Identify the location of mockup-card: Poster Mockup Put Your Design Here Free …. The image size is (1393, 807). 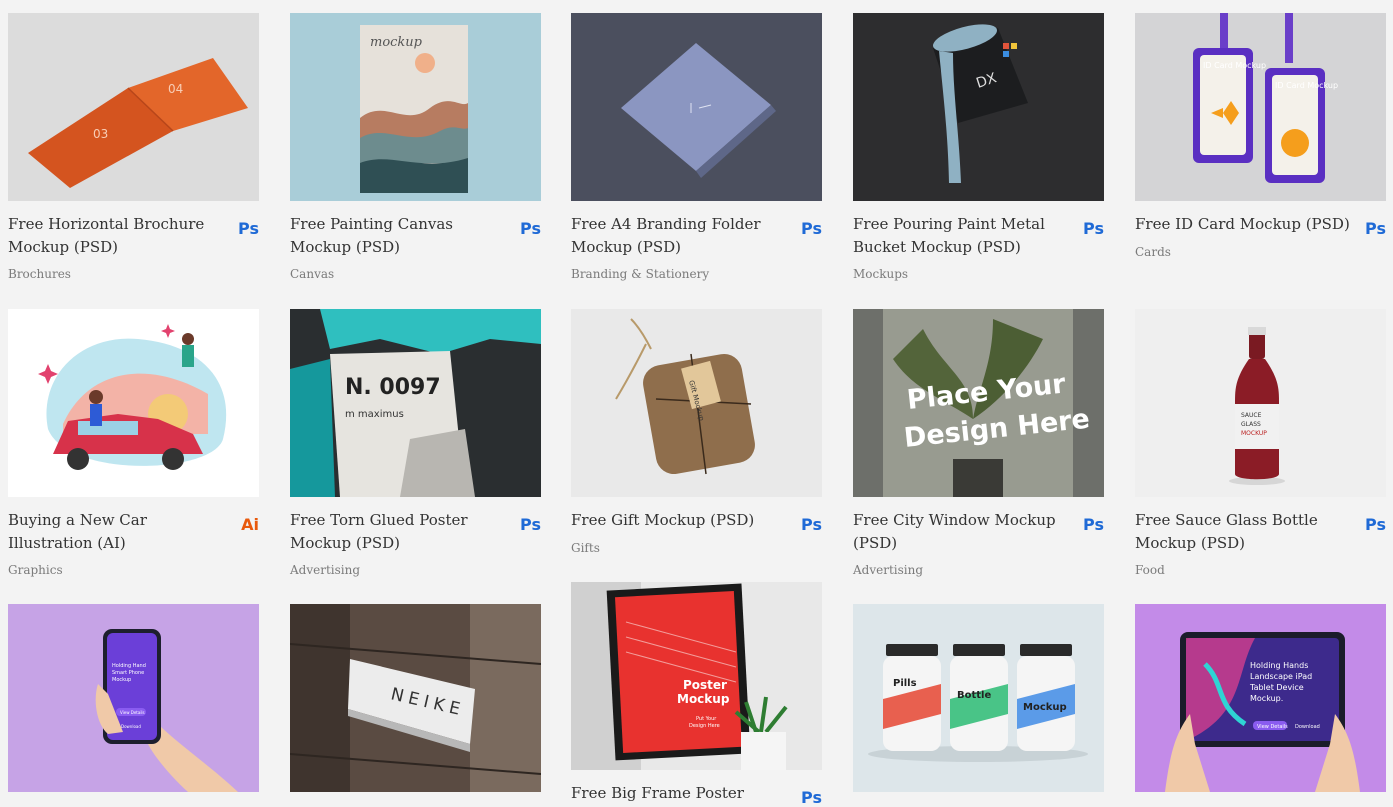
(696, 694).